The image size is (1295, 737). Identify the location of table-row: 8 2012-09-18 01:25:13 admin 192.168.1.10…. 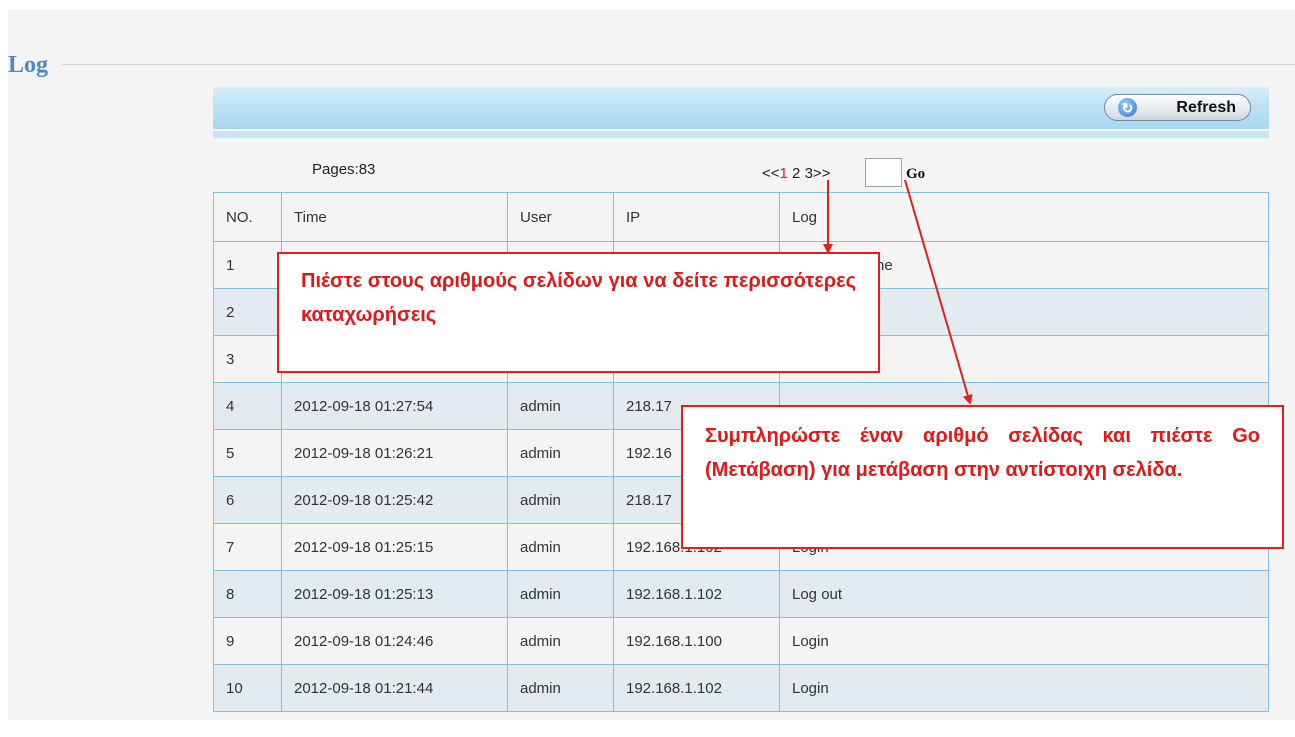
(741, 594).